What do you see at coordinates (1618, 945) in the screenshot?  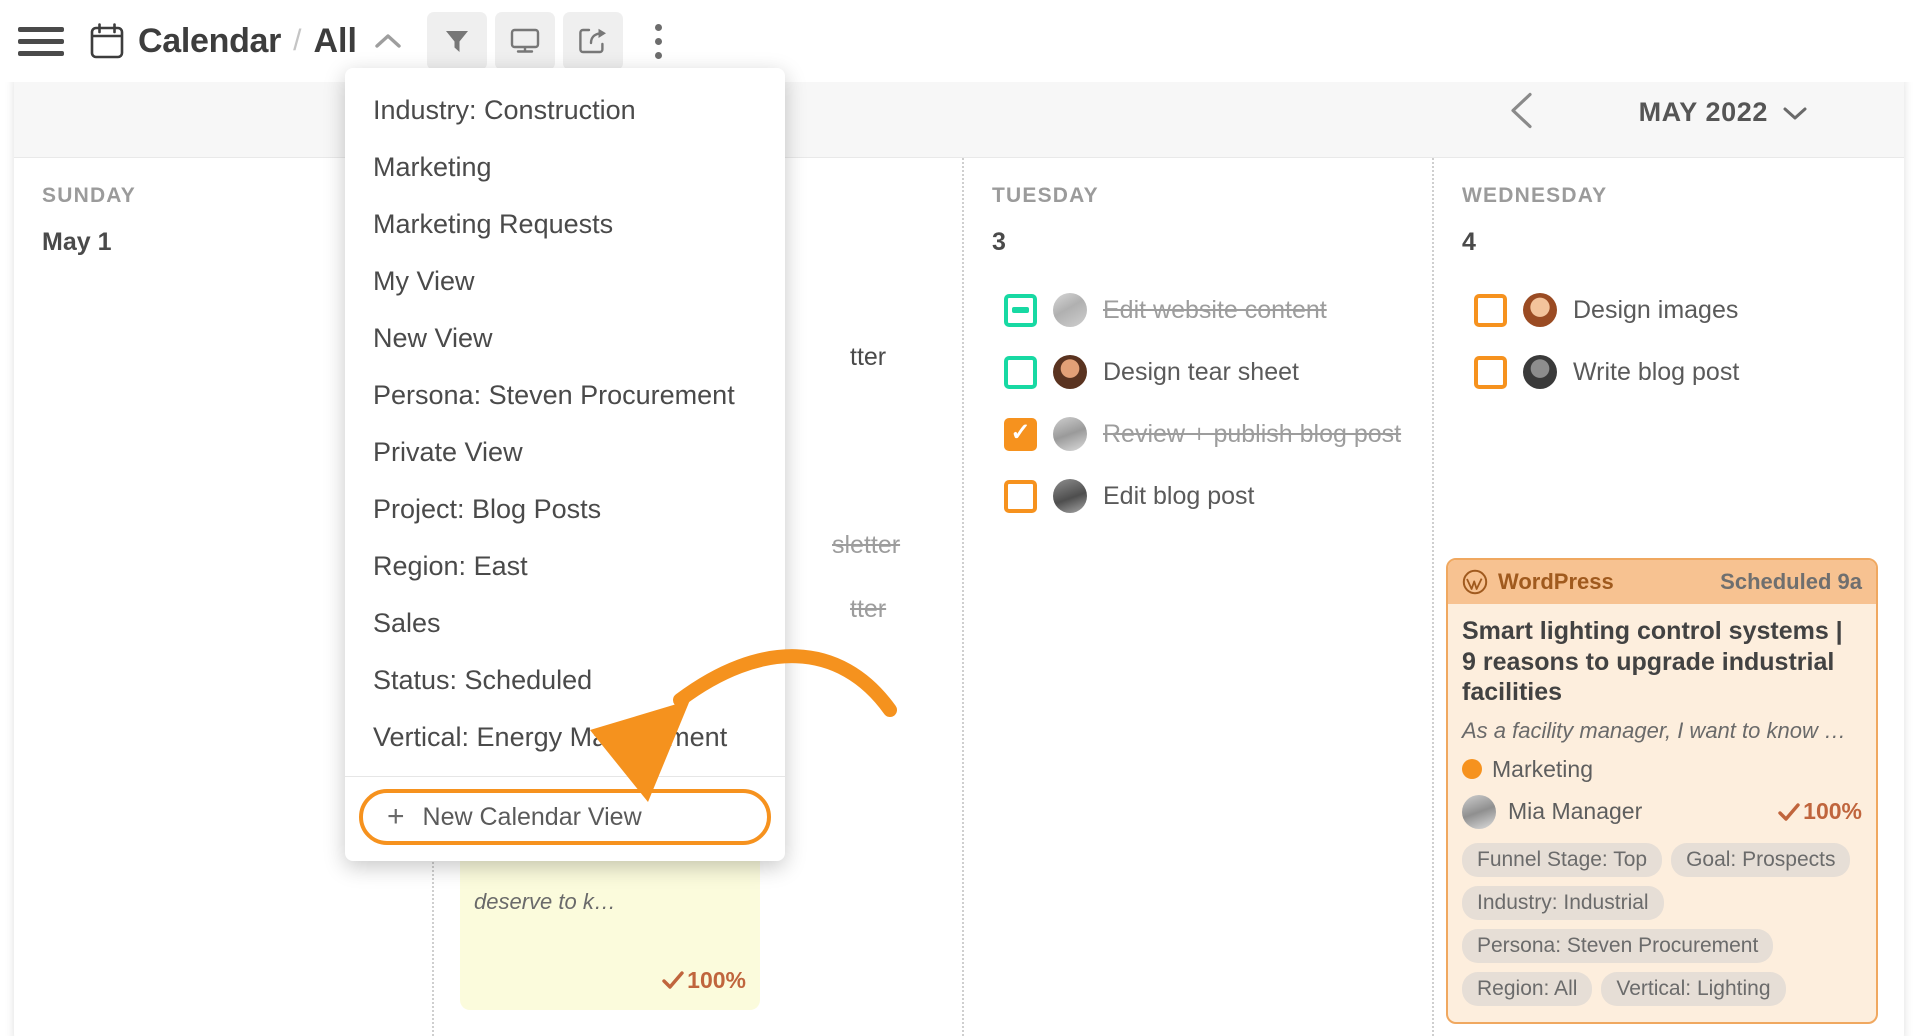 I see `tag: Persona: Steven Procurement` at bounding box center [1618, 945].